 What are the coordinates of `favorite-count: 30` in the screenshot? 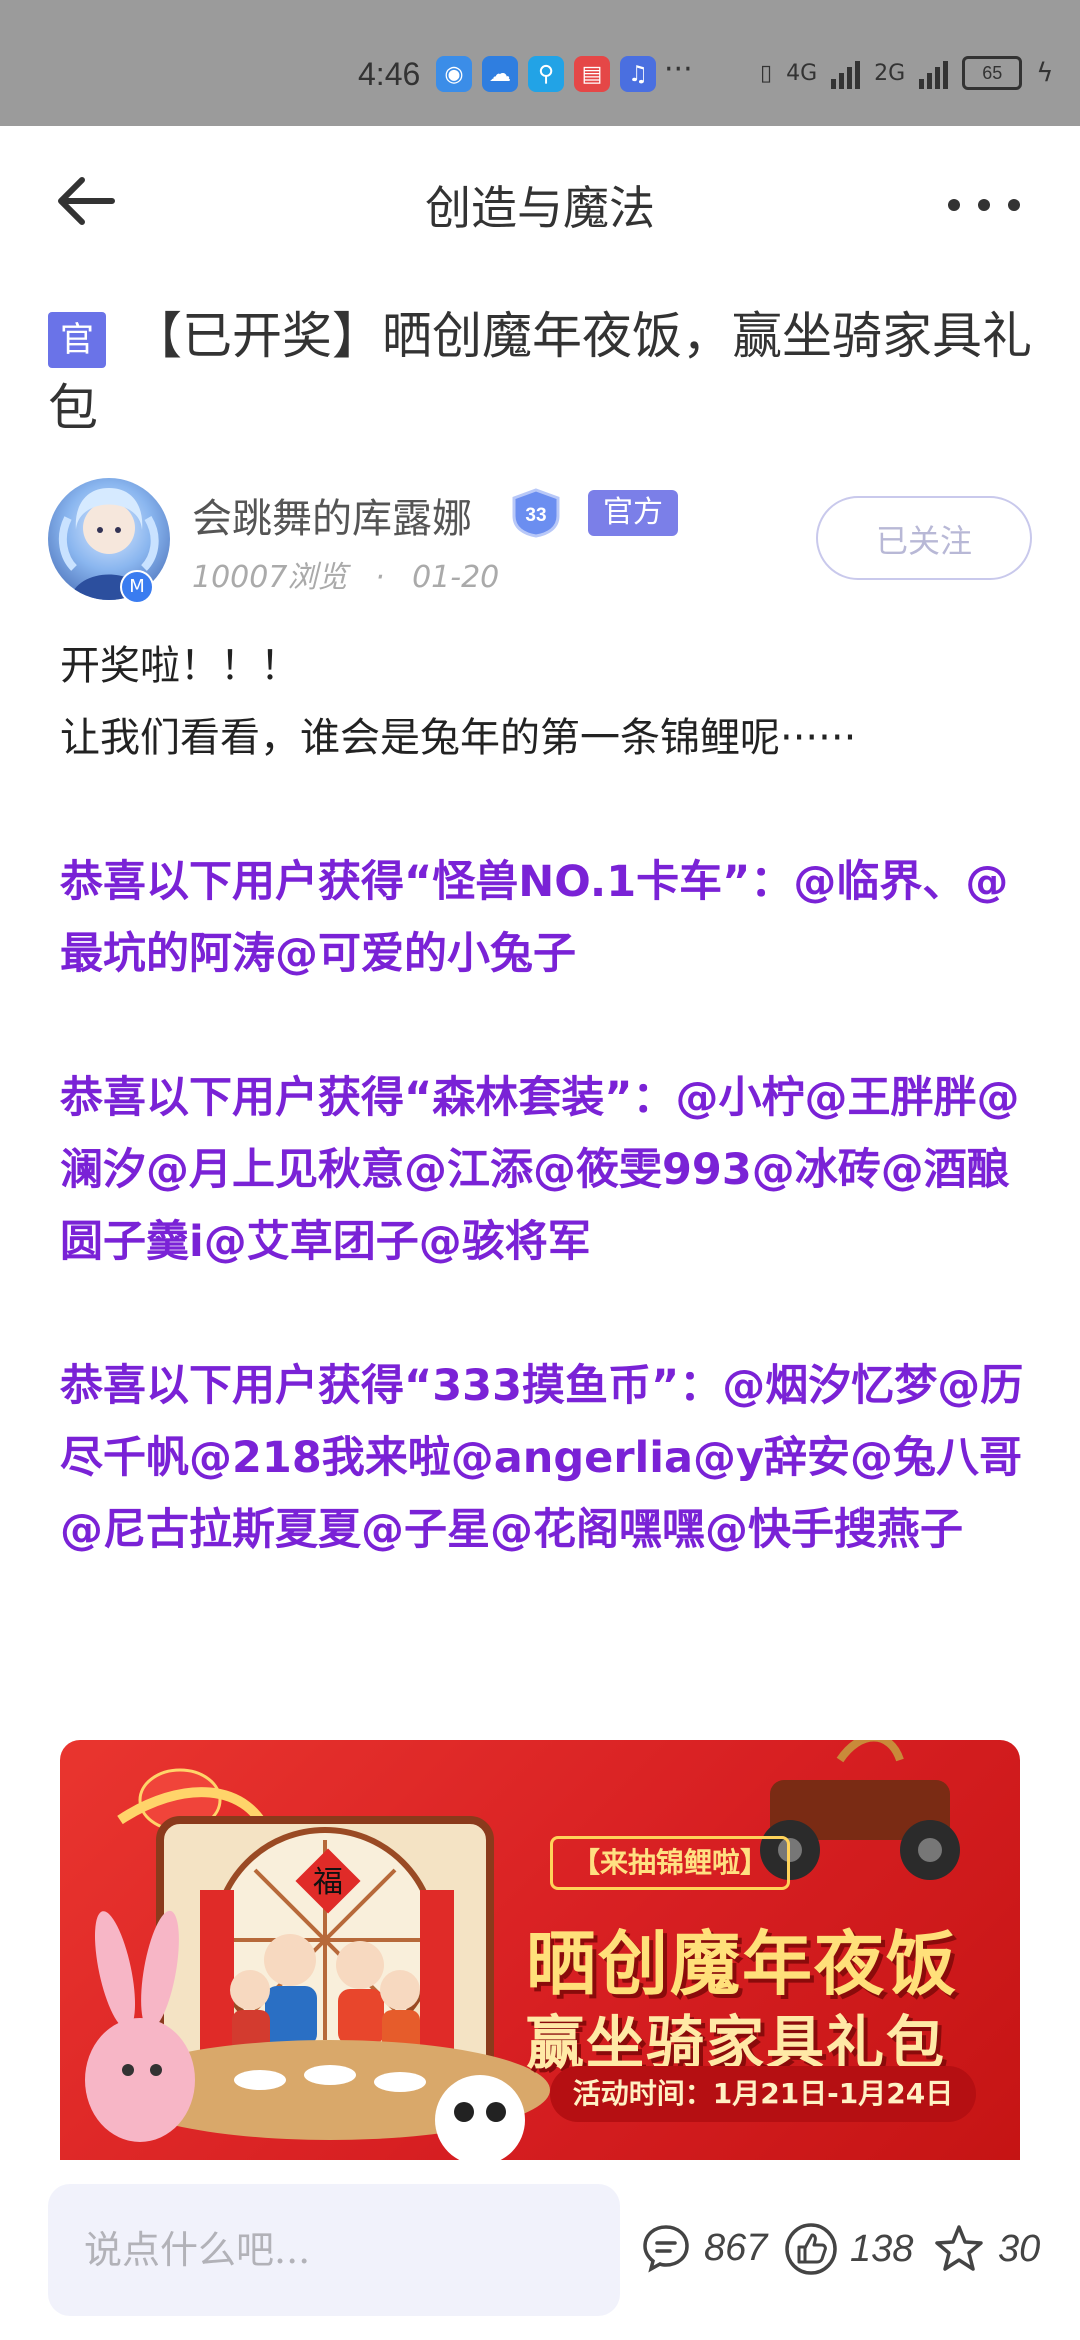 It's located at (1019, 2248).